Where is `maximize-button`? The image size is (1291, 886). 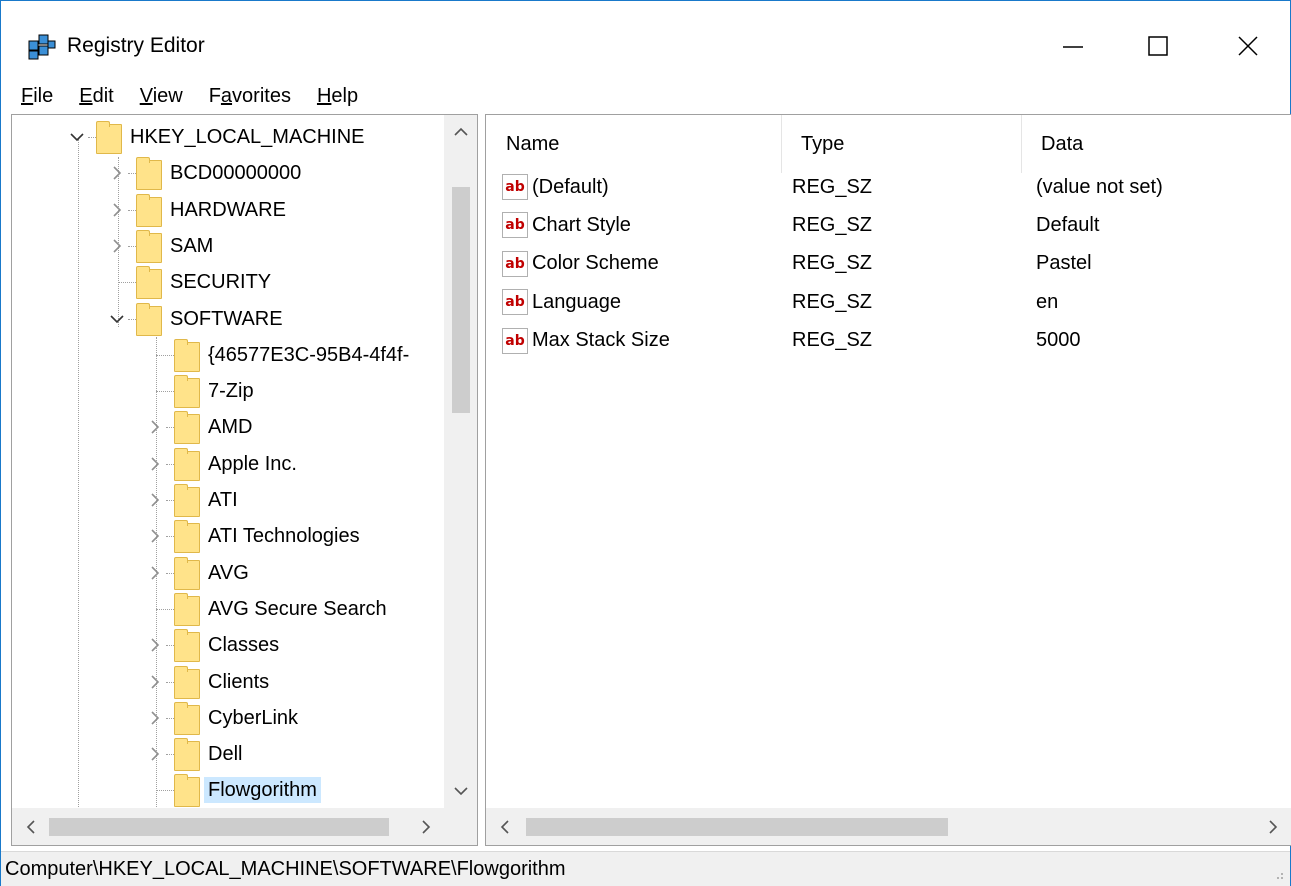 maximize-button is located at coordinates (1158, 46).